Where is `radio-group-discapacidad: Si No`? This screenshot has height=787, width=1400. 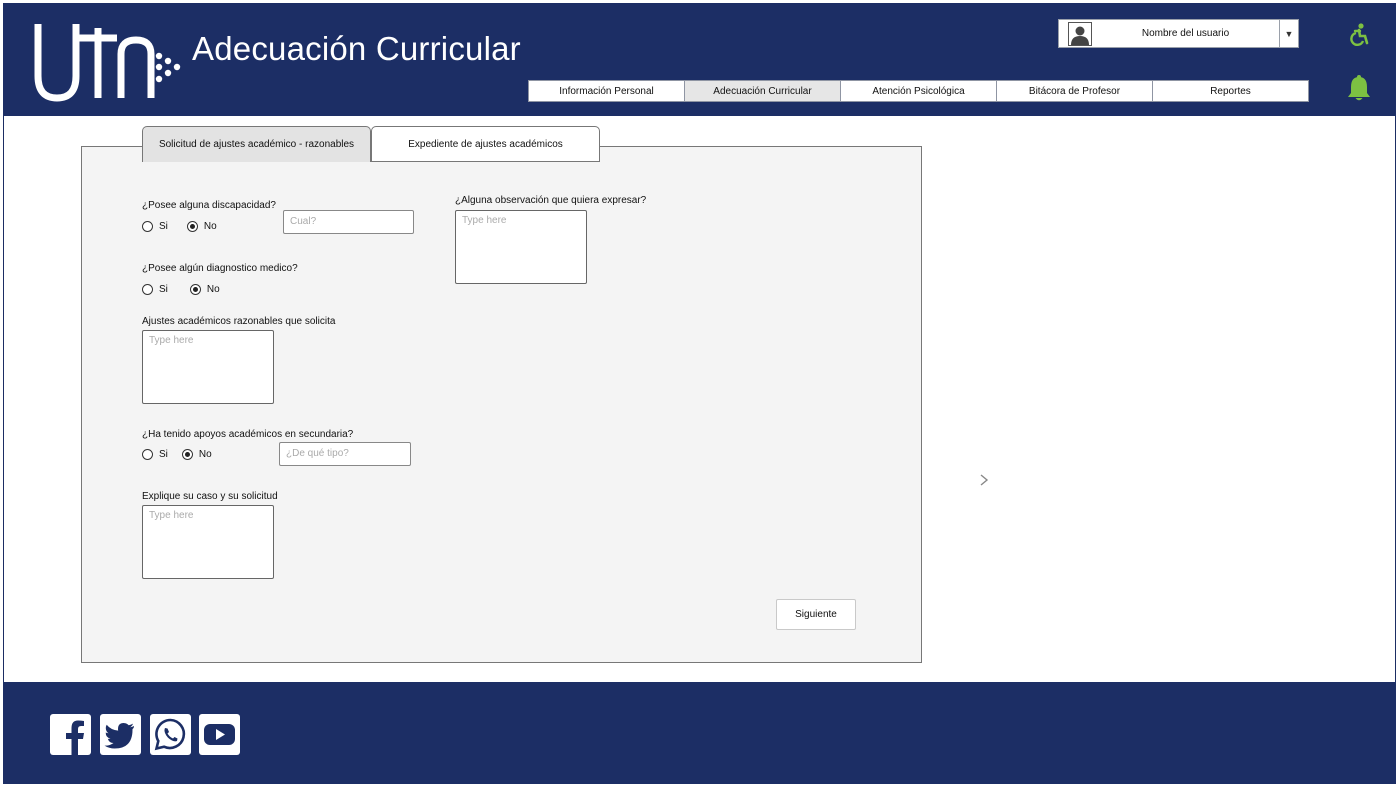 radio-group-discapacidad: Si No is located at coordinates (179, 226).